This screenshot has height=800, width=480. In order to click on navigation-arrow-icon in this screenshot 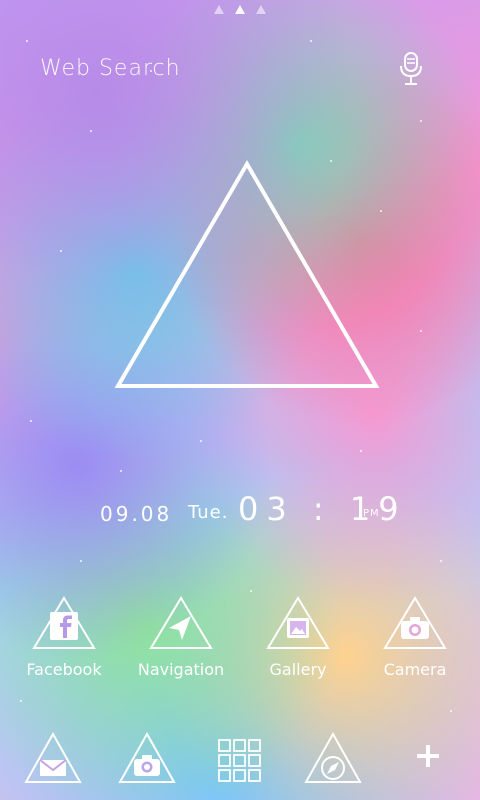, I will do `click(181, 622)`.